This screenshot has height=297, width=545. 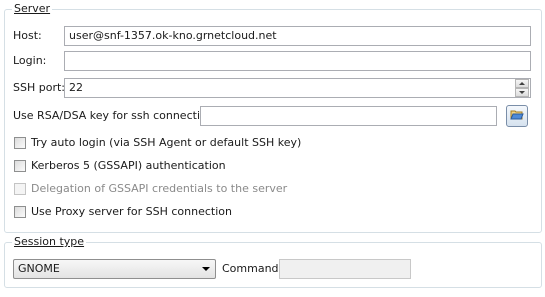 I want to click on chevron-up-icon, so click(x=522, y=83).